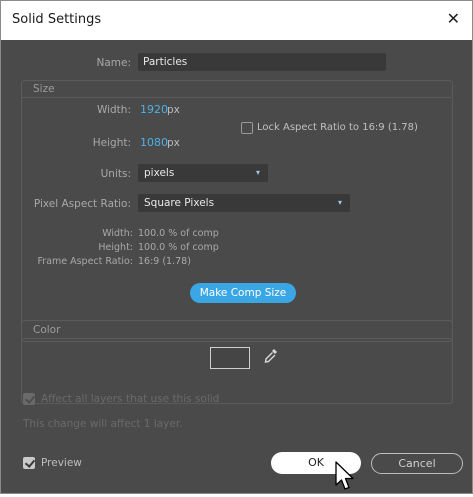 This screenshot has width=473, height=497. What do you see at coordinates (244, 203) in the screenshot?
I see `pixel-aspect-ratio-dropdown: Square Pixels ▾` at bounding box center [244, 203].